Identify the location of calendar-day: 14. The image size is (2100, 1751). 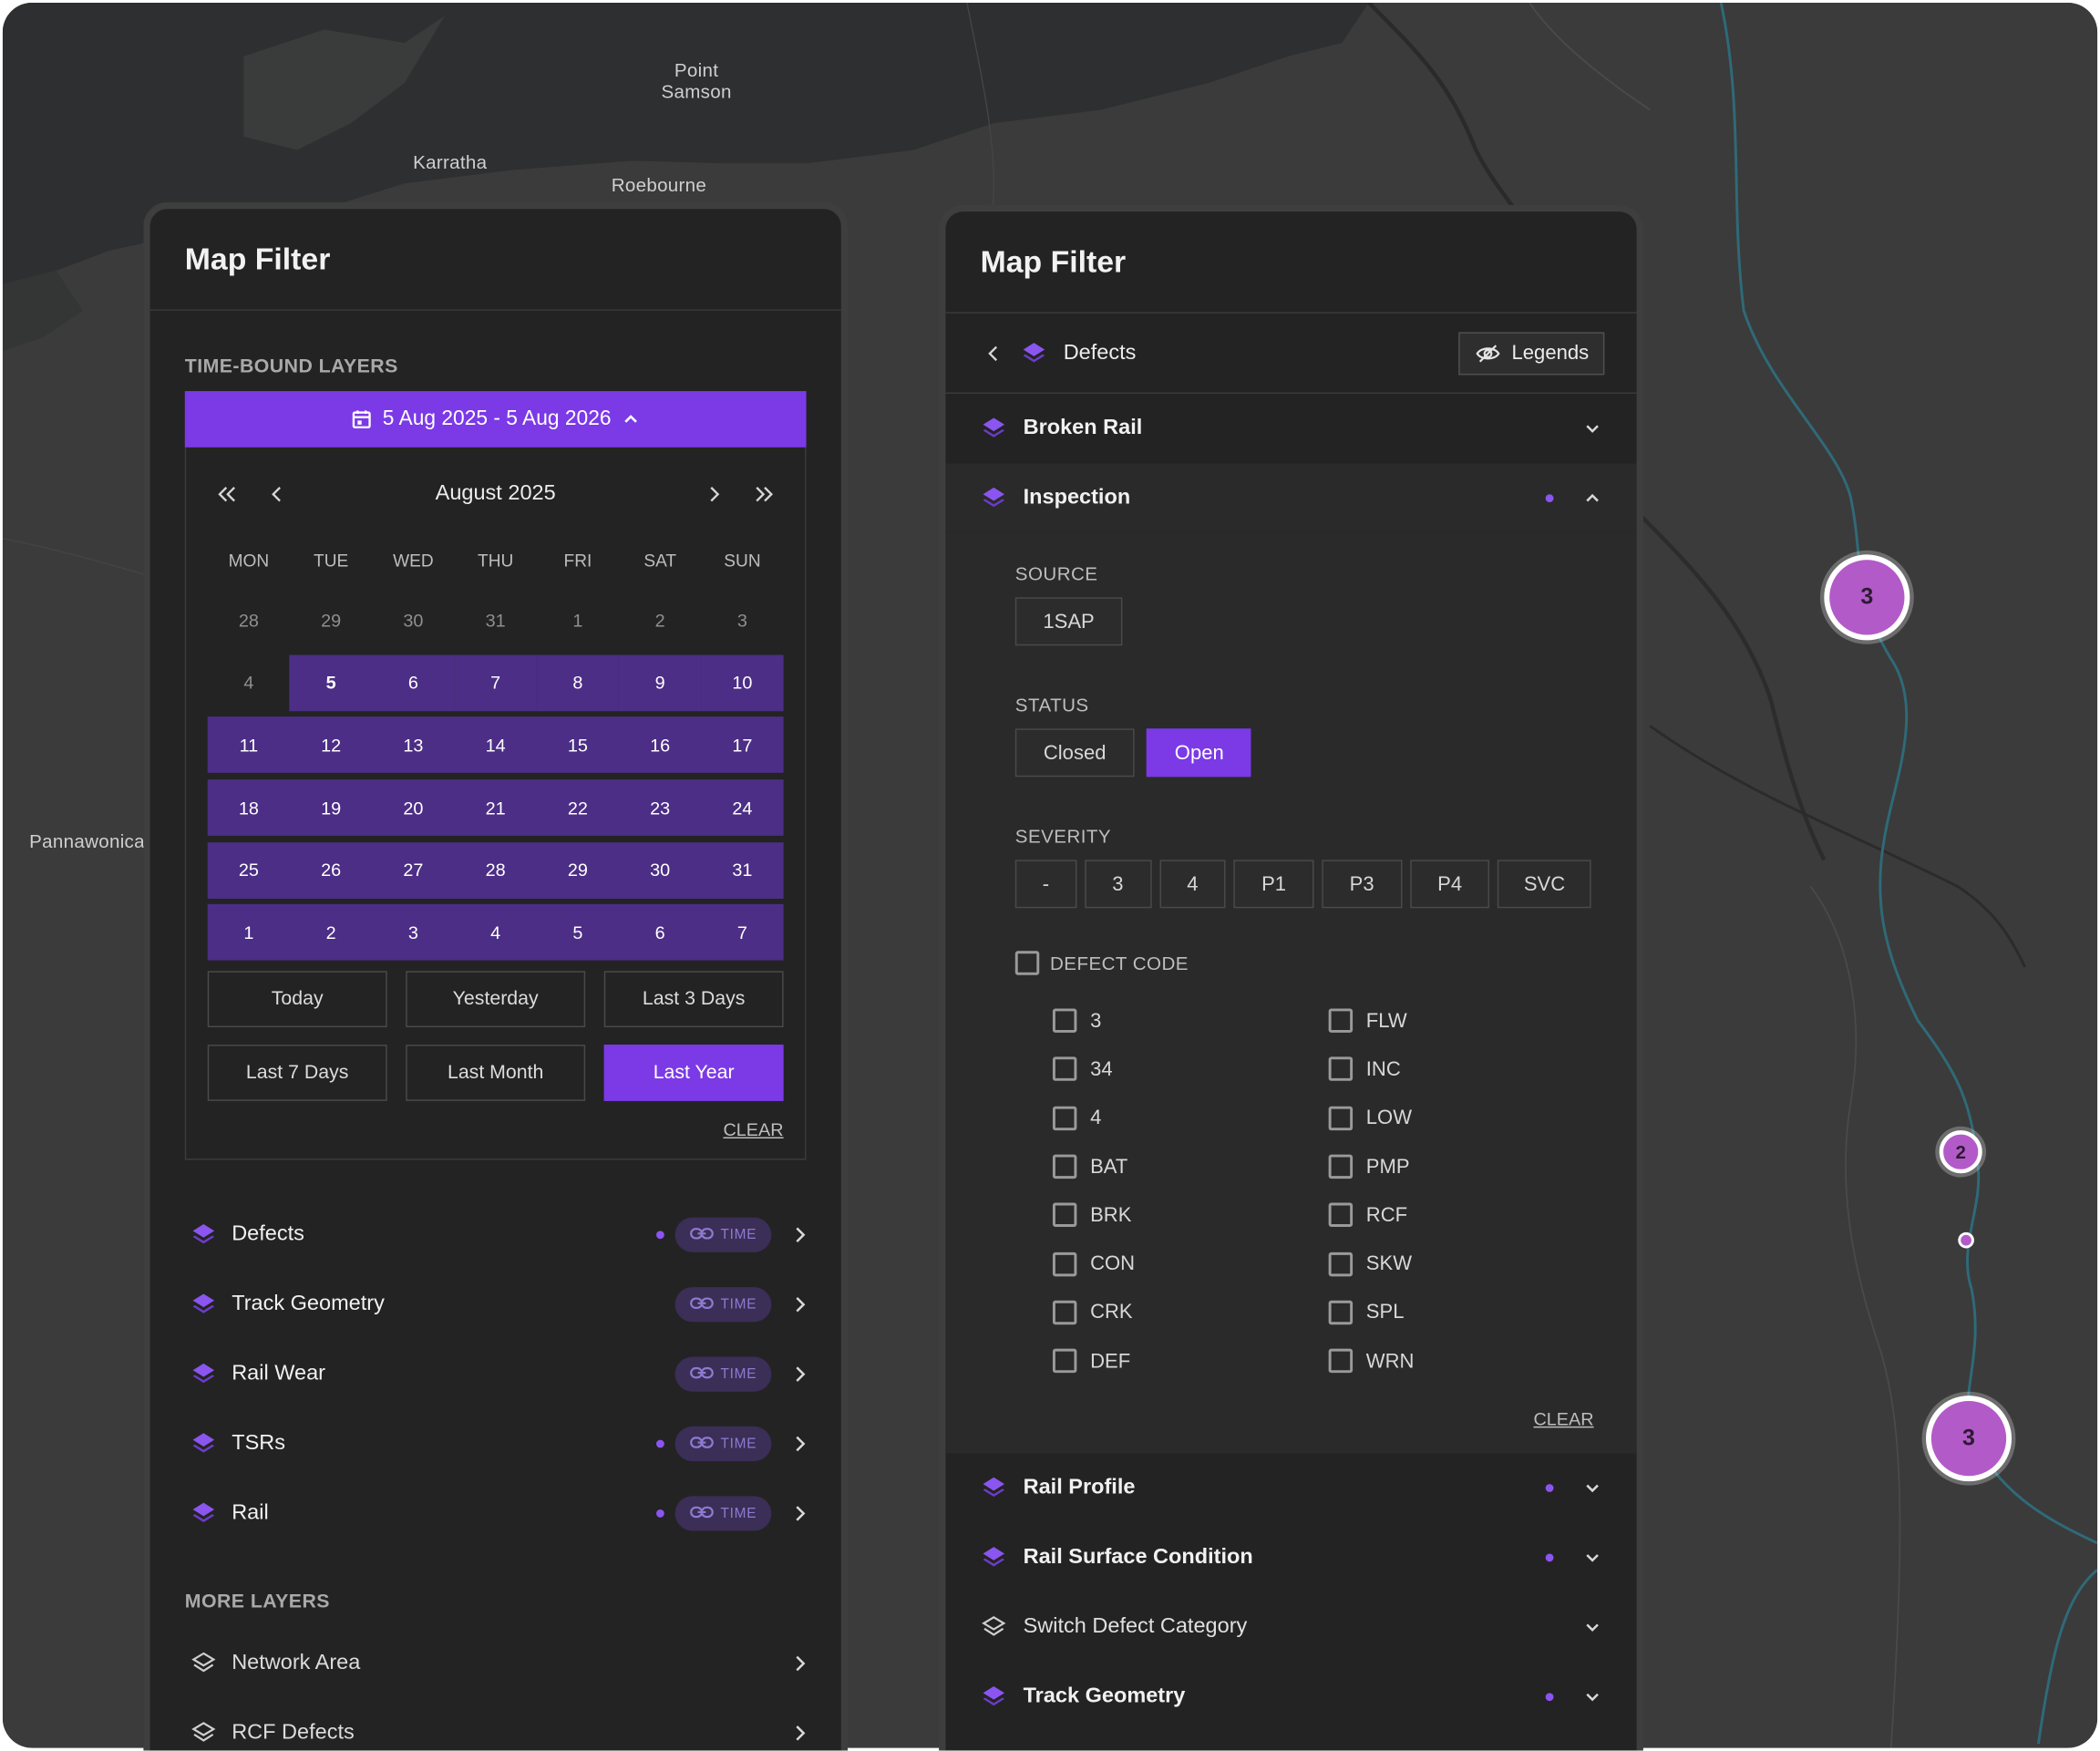
(496, 745).